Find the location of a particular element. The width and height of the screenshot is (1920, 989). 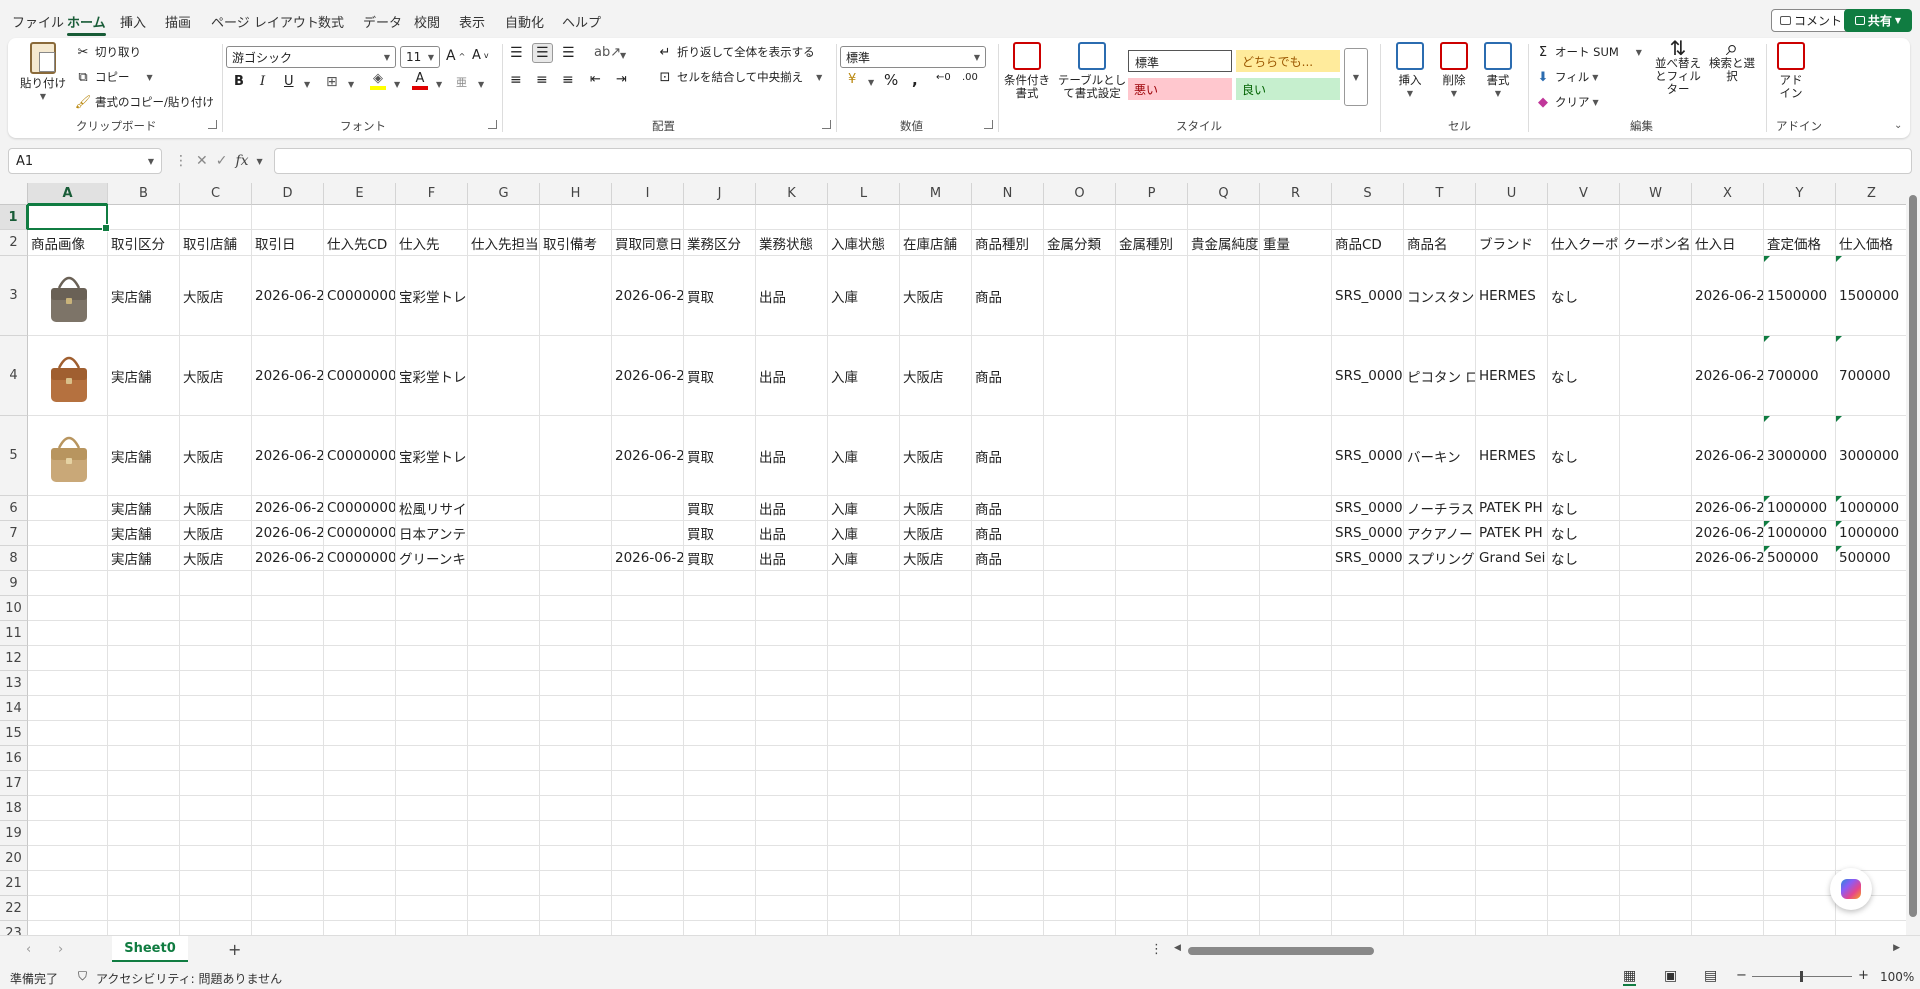

cell-V6: なし is located at coordinates (1584, 508).